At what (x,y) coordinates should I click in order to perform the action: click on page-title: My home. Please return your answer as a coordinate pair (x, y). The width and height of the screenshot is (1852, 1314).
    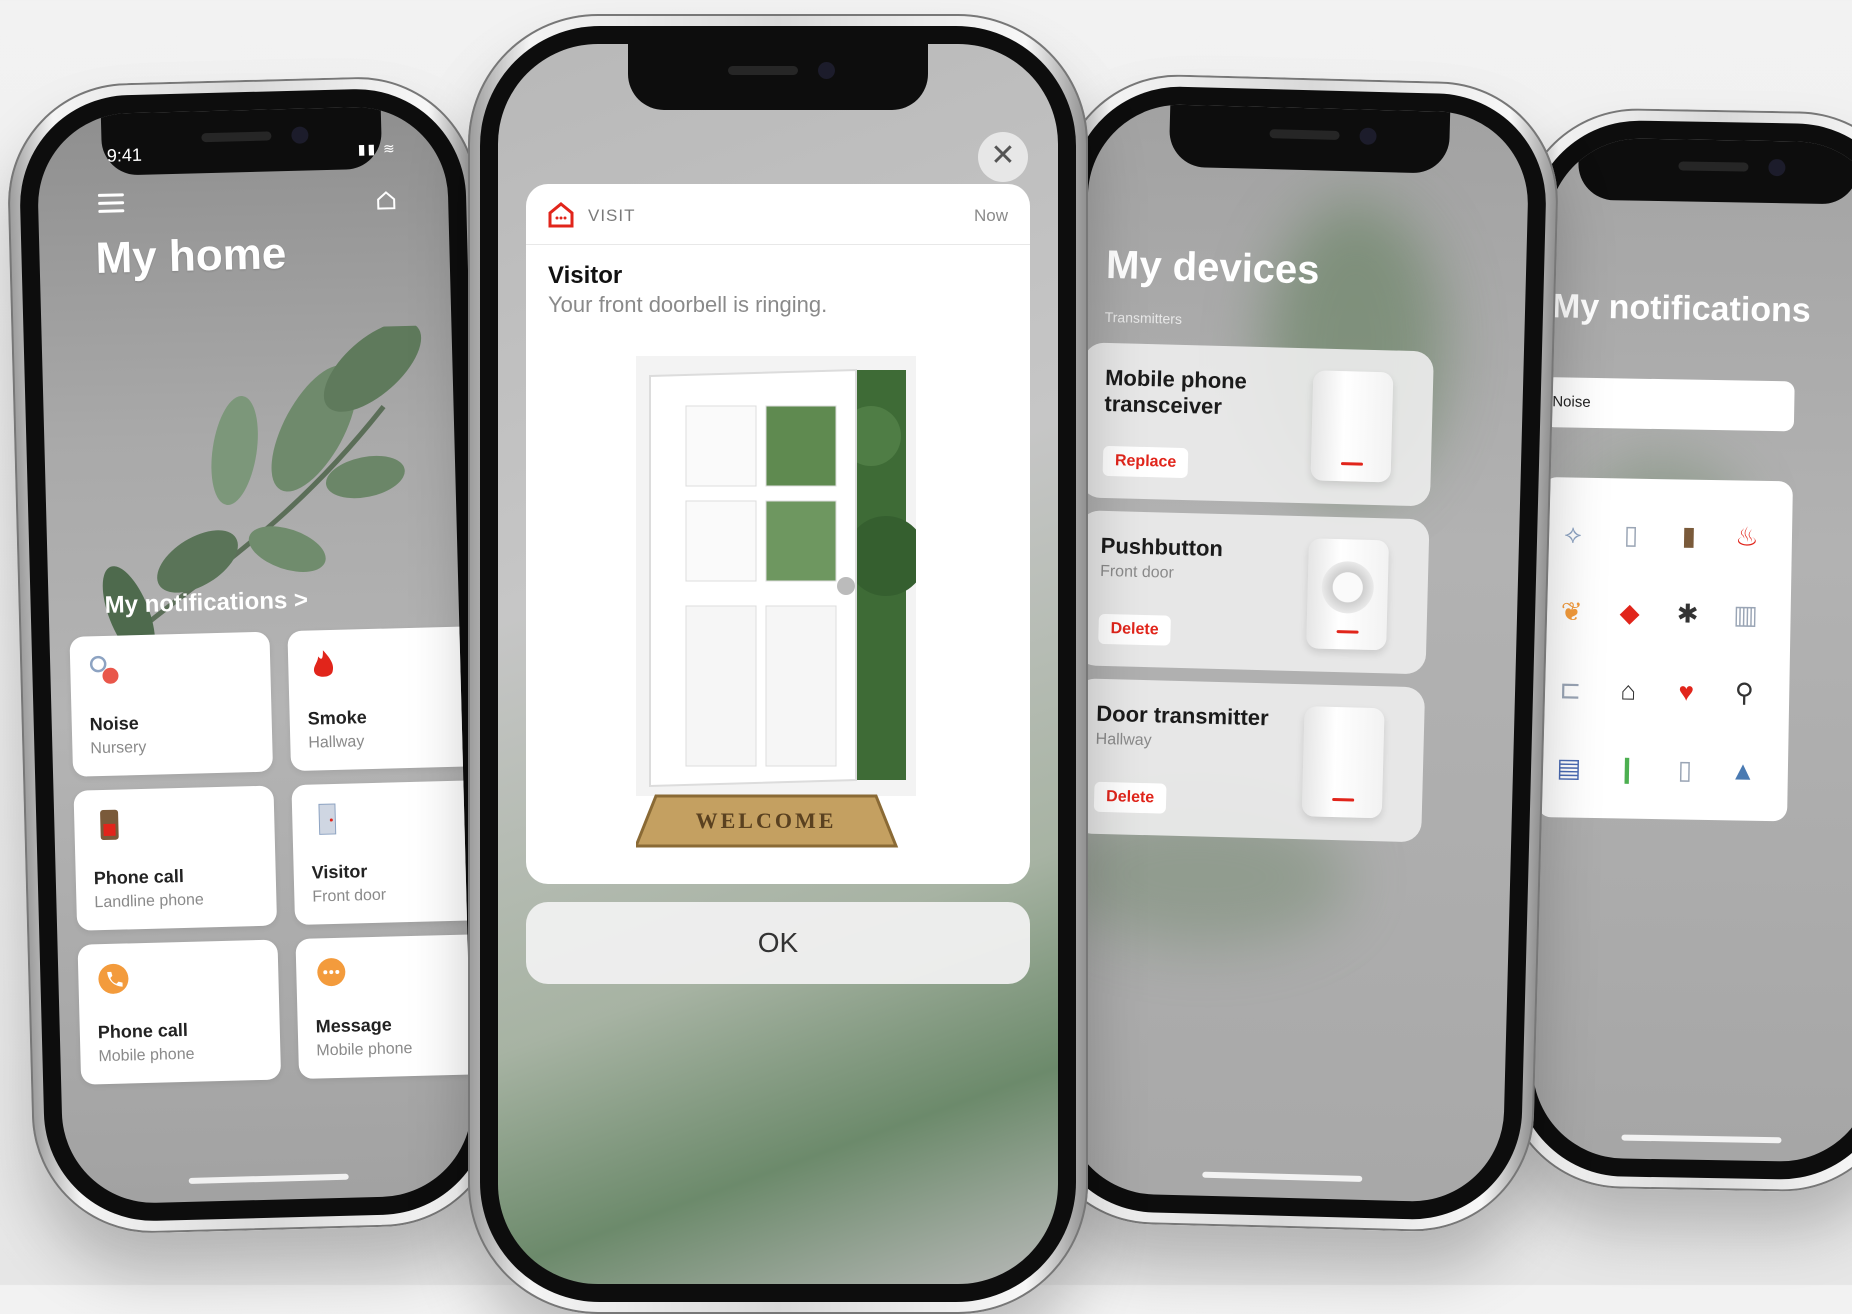
    Looking at the image, I should click on (190, 256).